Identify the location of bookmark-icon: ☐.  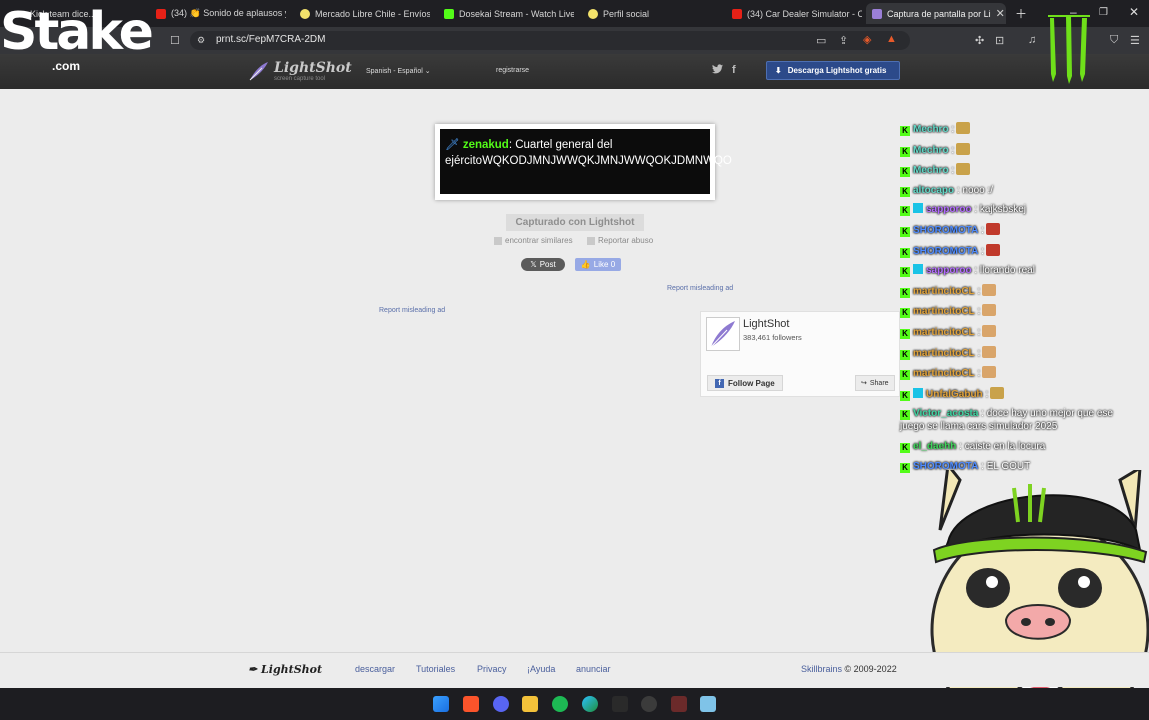
(175, 40).